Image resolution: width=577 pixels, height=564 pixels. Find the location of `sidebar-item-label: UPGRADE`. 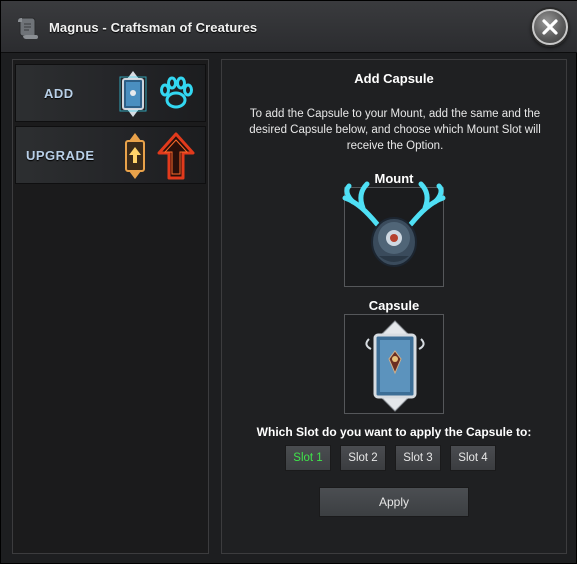

sidebar-item-label: UPGRADE is located at coordinates (60, 155).